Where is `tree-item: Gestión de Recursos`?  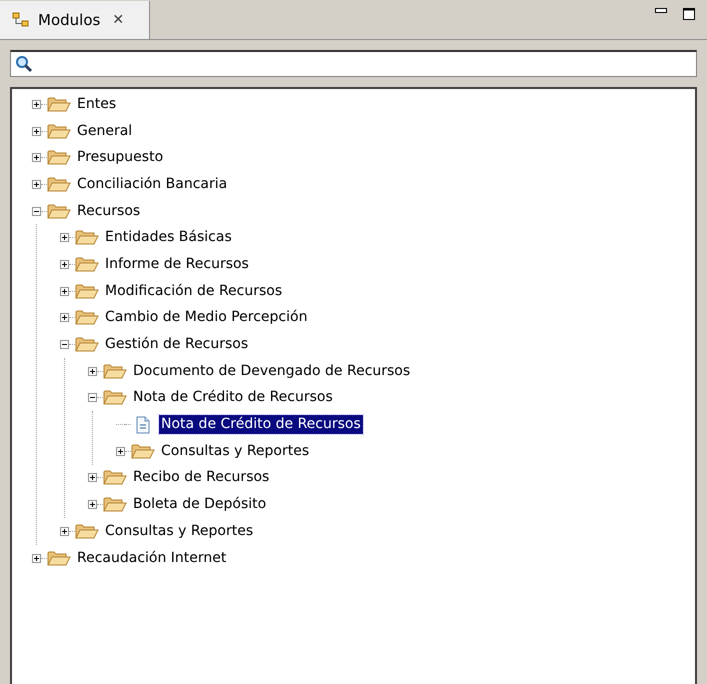 tree-item: Gestión de Recursos is located at coordinates (176, 344).